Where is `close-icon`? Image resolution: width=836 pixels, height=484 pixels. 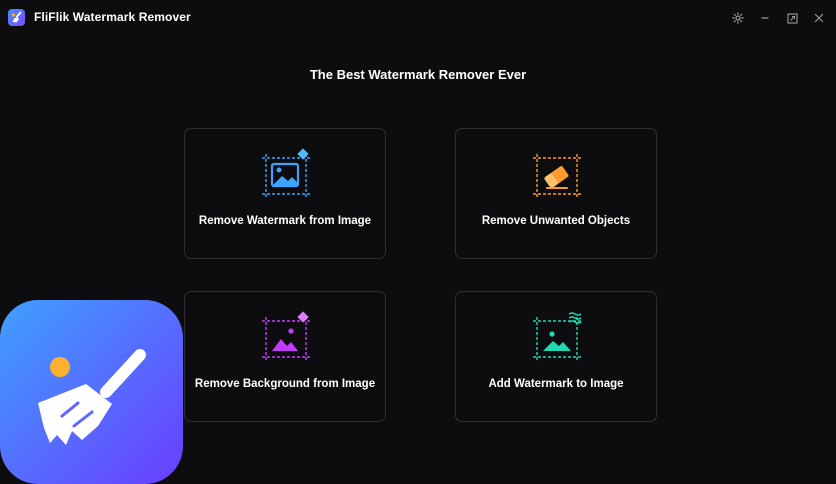 close-icon is located at coordinates (819, 18).